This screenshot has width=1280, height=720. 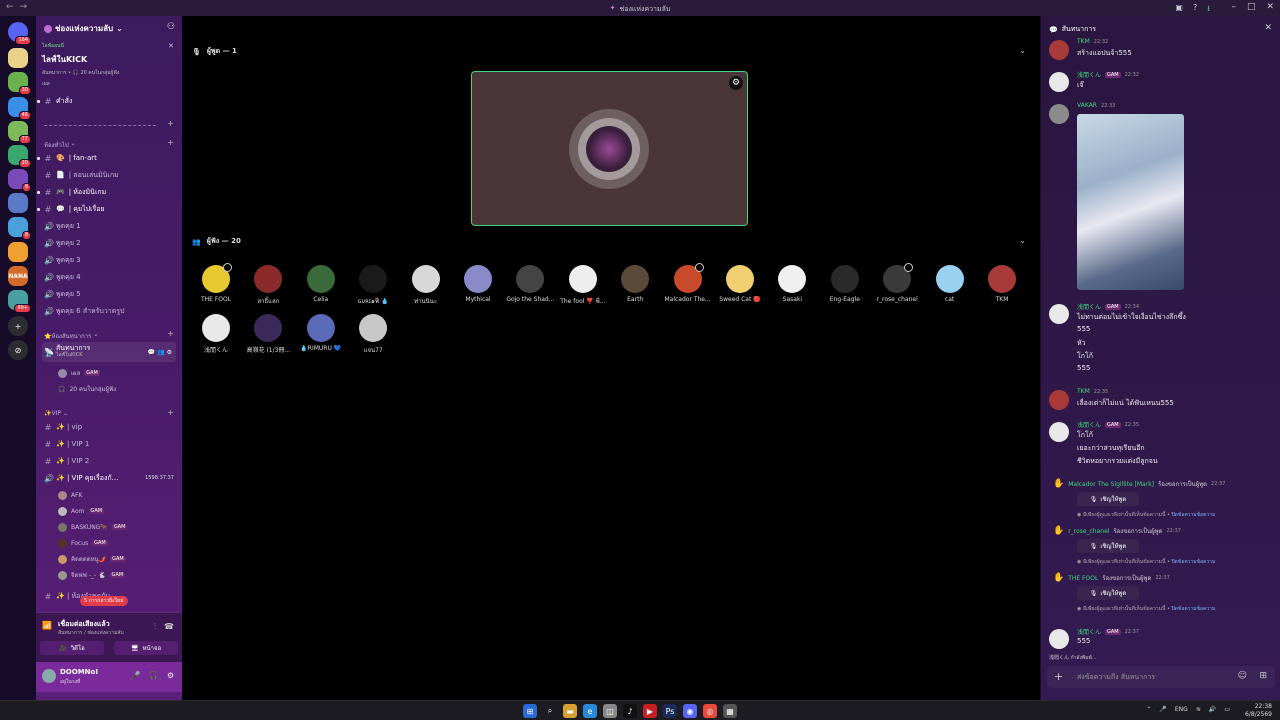 What do you see at coordinates (19, 33) in the screenshot?
I see `server-icon: 164` at bounding box center [19, 33].